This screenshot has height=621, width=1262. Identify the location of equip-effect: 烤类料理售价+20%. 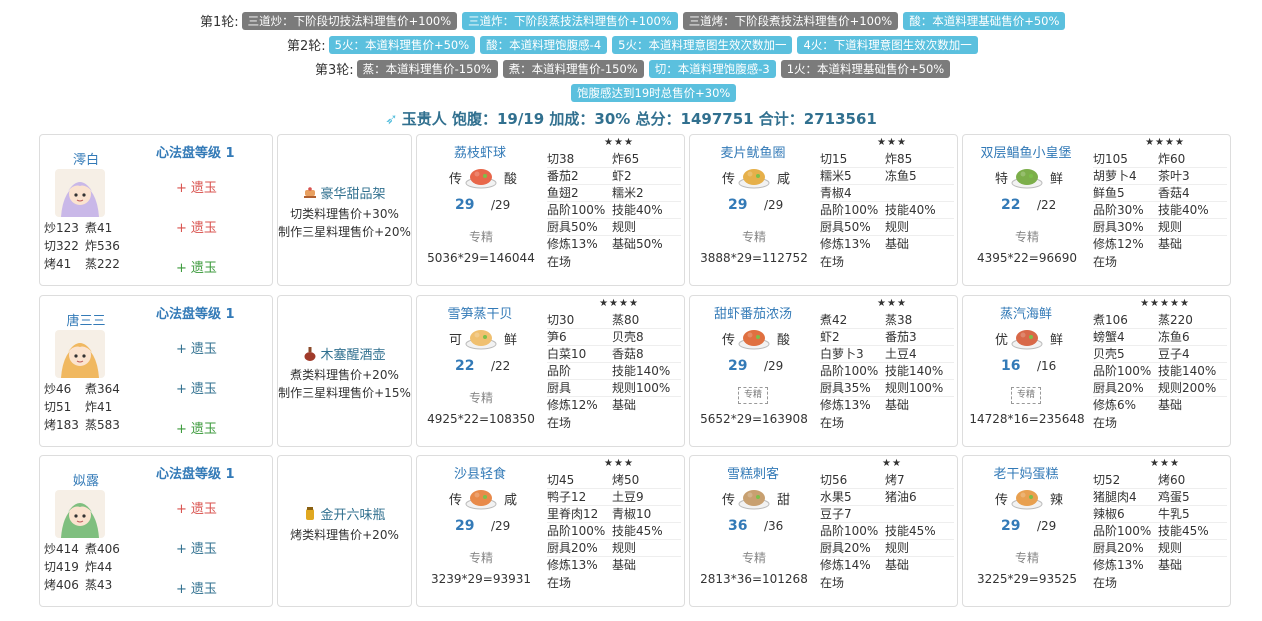
(344, 535).